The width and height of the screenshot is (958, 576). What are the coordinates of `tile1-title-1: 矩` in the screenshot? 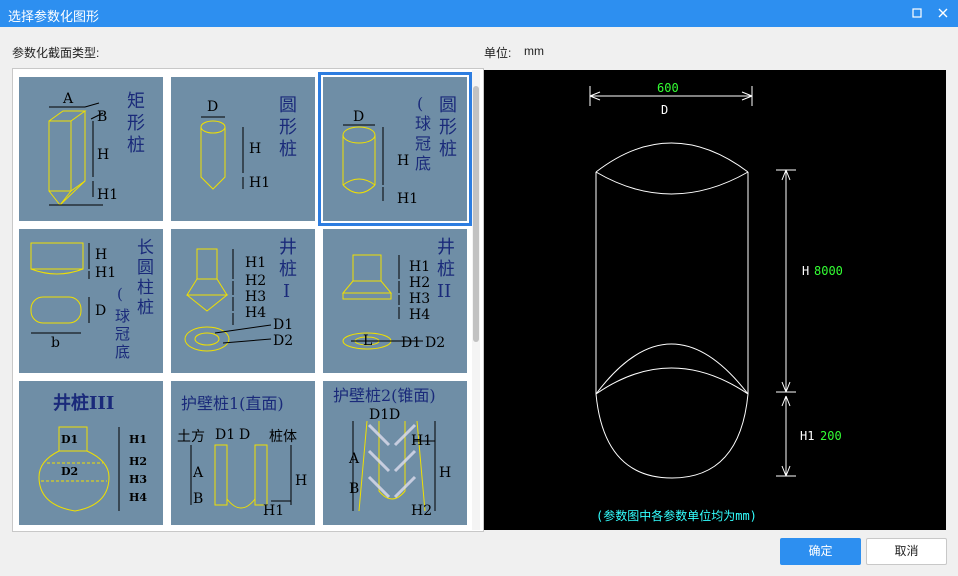 It's located at (136, 101).